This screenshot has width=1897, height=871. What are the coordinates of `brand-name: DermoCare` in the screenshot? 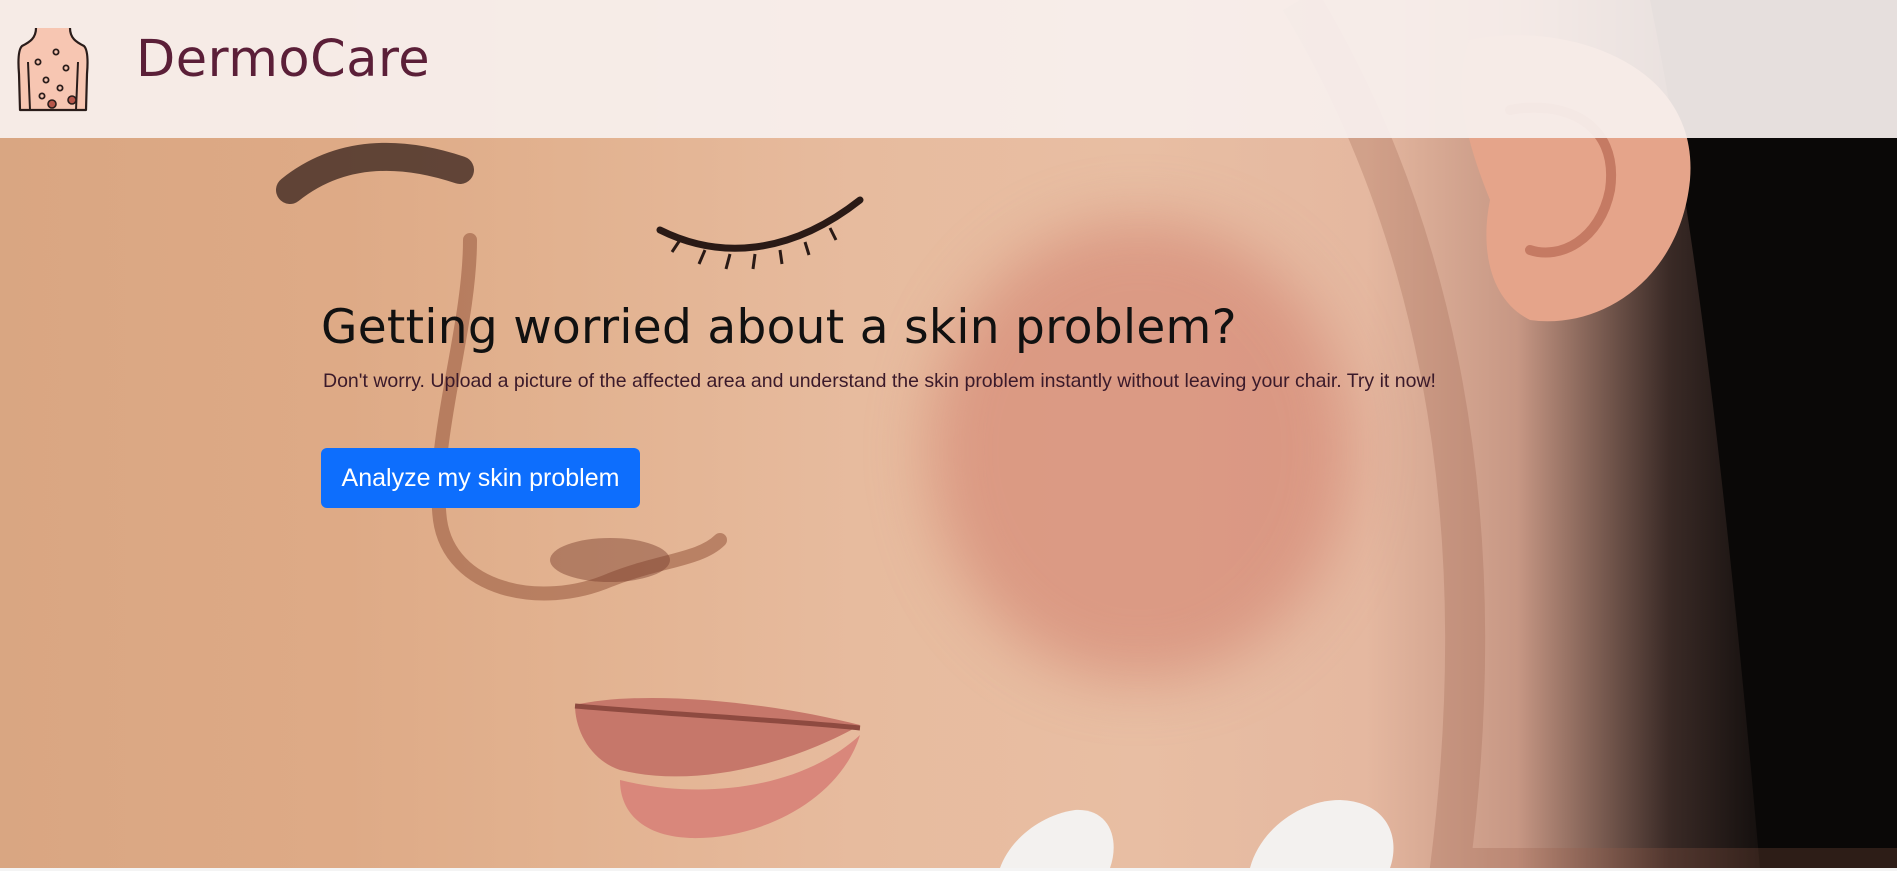 It's located at (283, 59).